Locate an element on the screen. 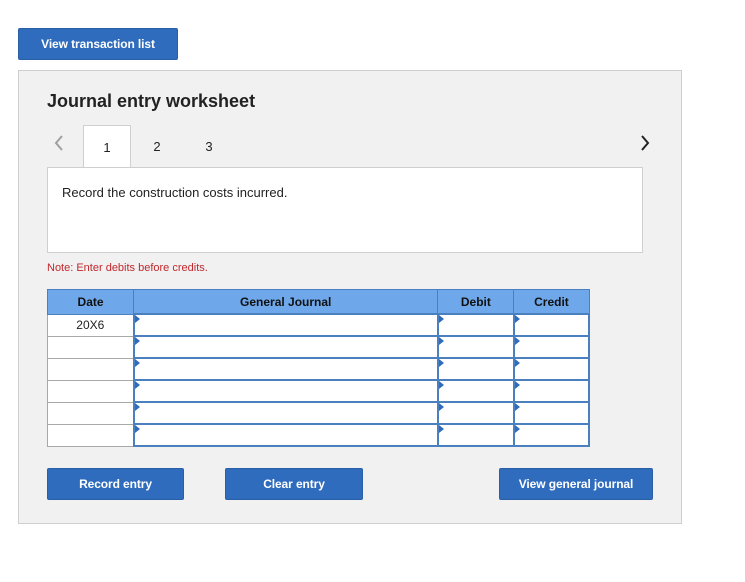  tab-3: 3 is located at coordinates (209, 146).